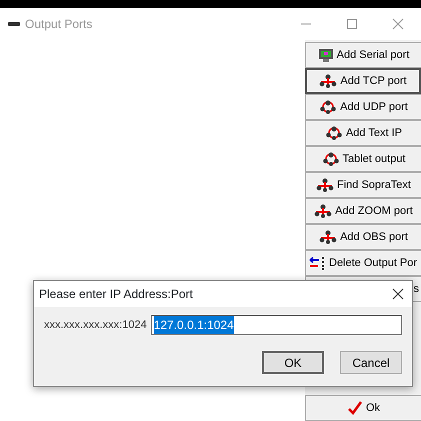 The height and width of the screenshot is (421, 421). Describe the element at coordinates (95, 325) in the screenshot. I see `prompt-label: xxx.xxx.xxx.xxx:1024` at that location.